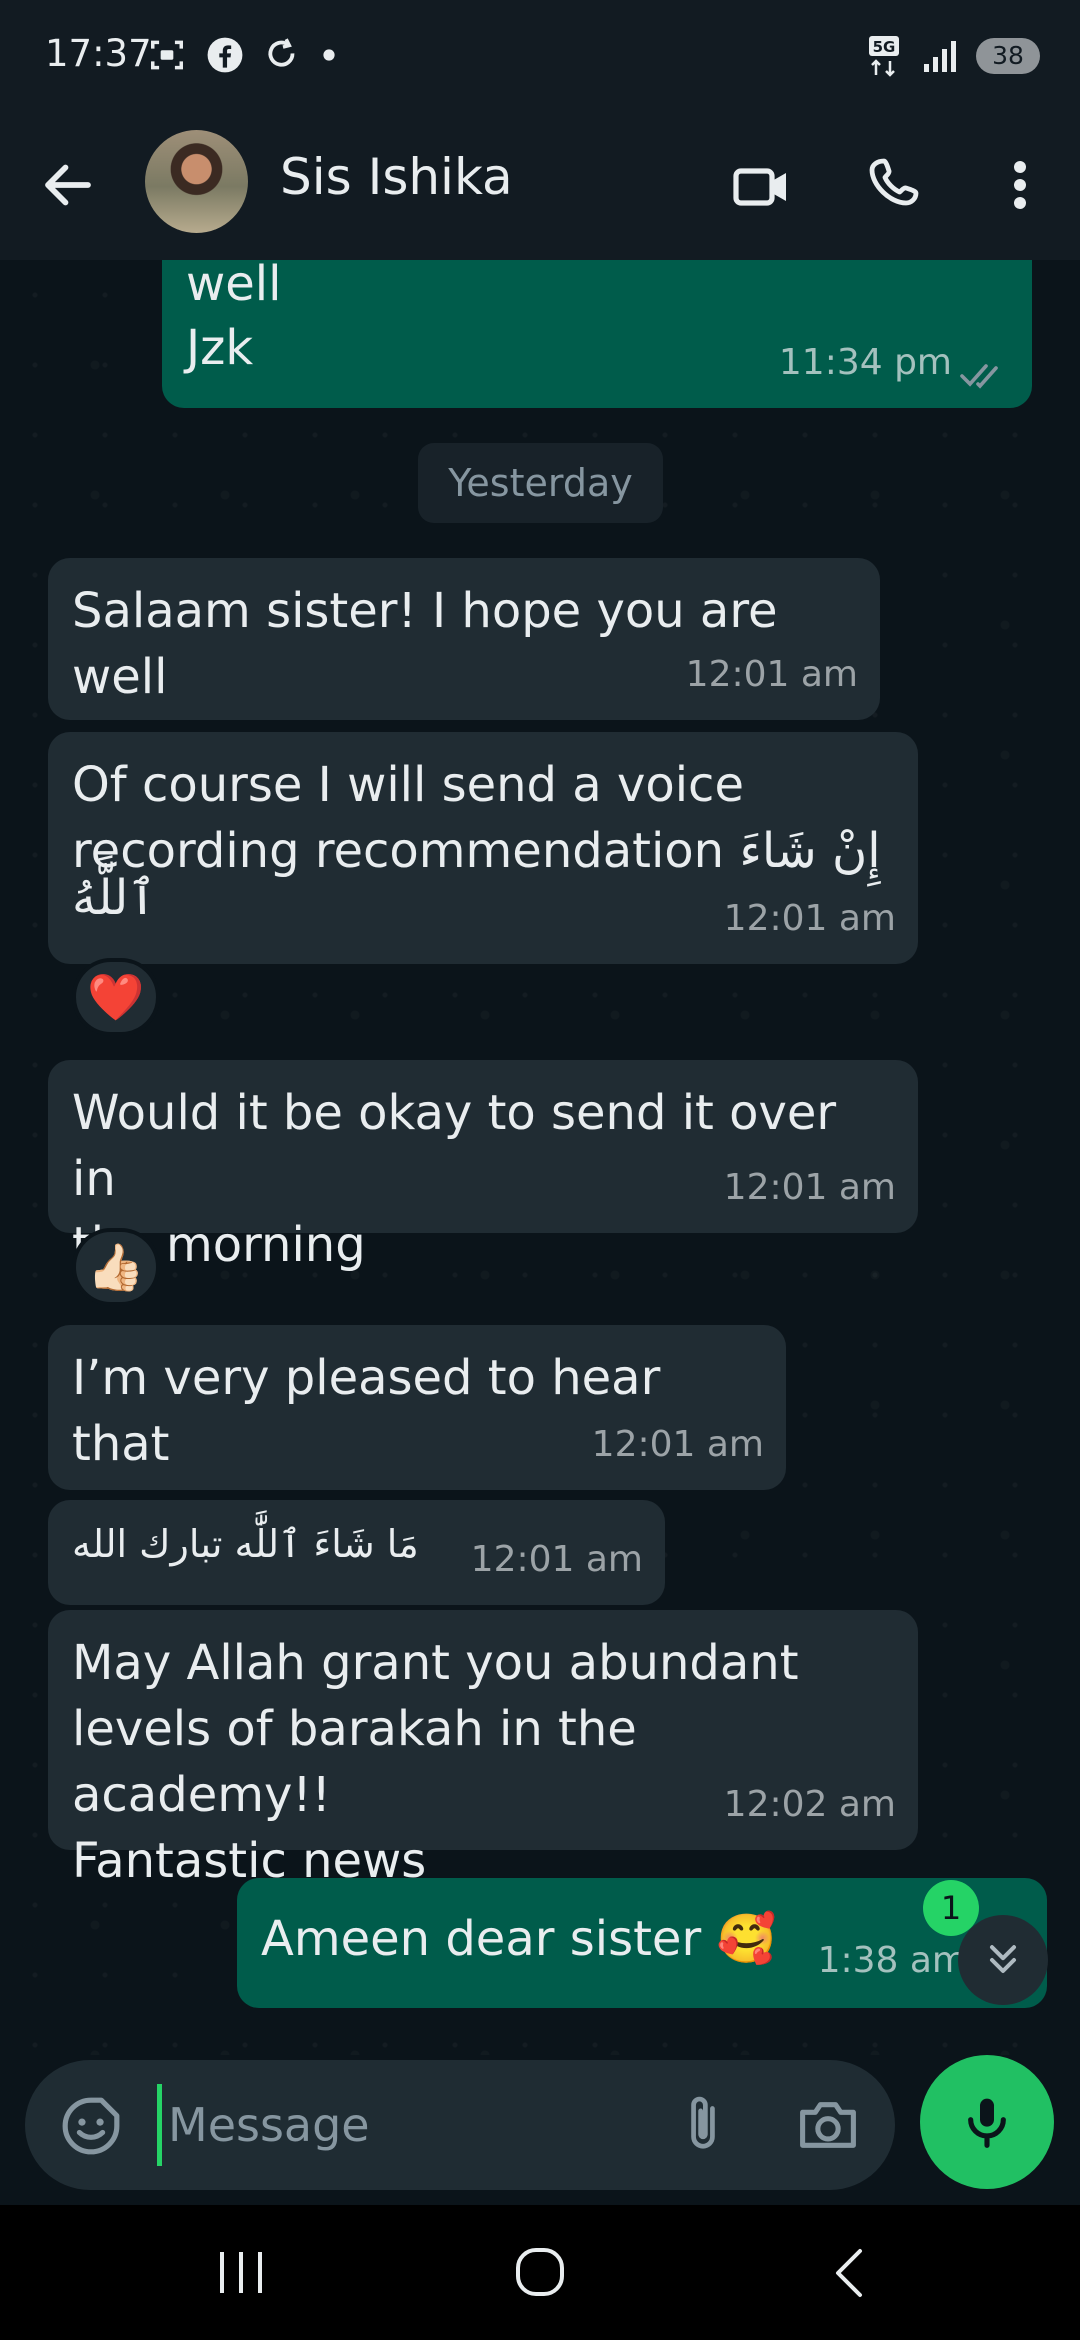  Describe the element at coordinates (435, 1663) in the screenshot. I see `message-text: May Allah grant you abundant` at that location.